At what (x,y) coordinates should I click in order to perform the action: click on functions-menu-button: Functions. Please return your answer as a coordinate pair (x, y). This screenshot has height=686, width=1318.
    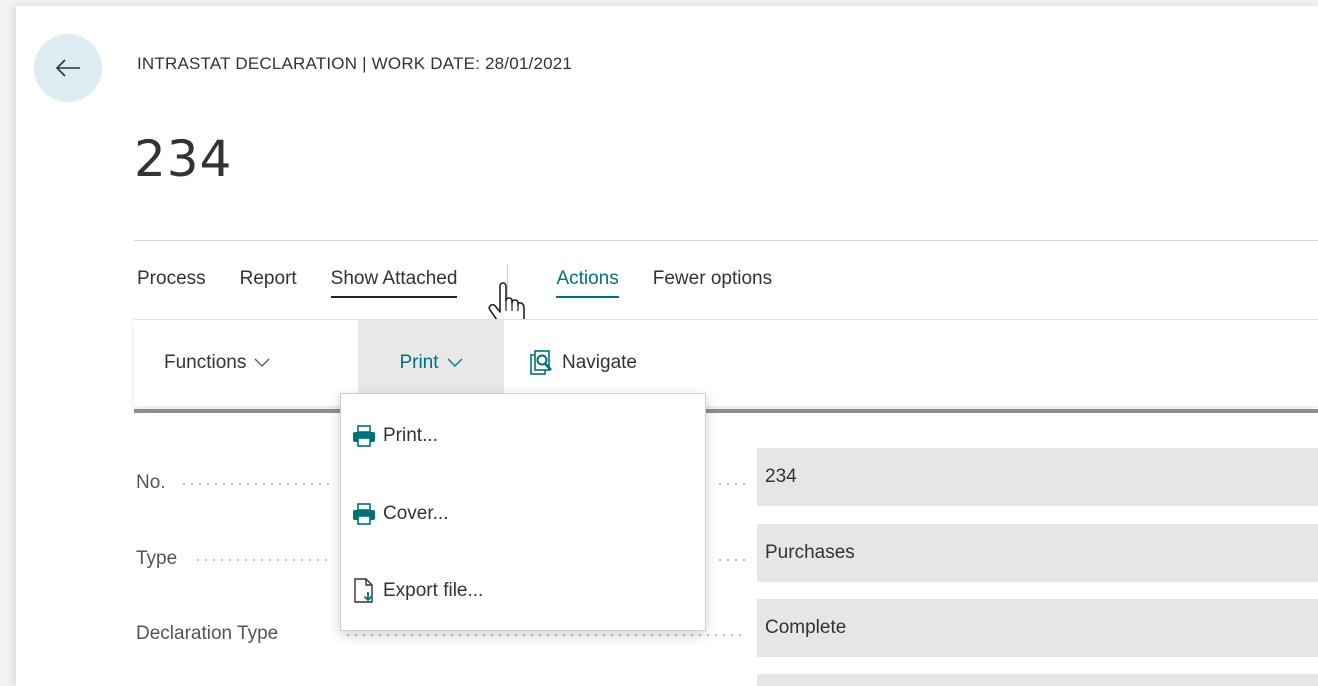
    Looking at the image, I should click on (217, 363).